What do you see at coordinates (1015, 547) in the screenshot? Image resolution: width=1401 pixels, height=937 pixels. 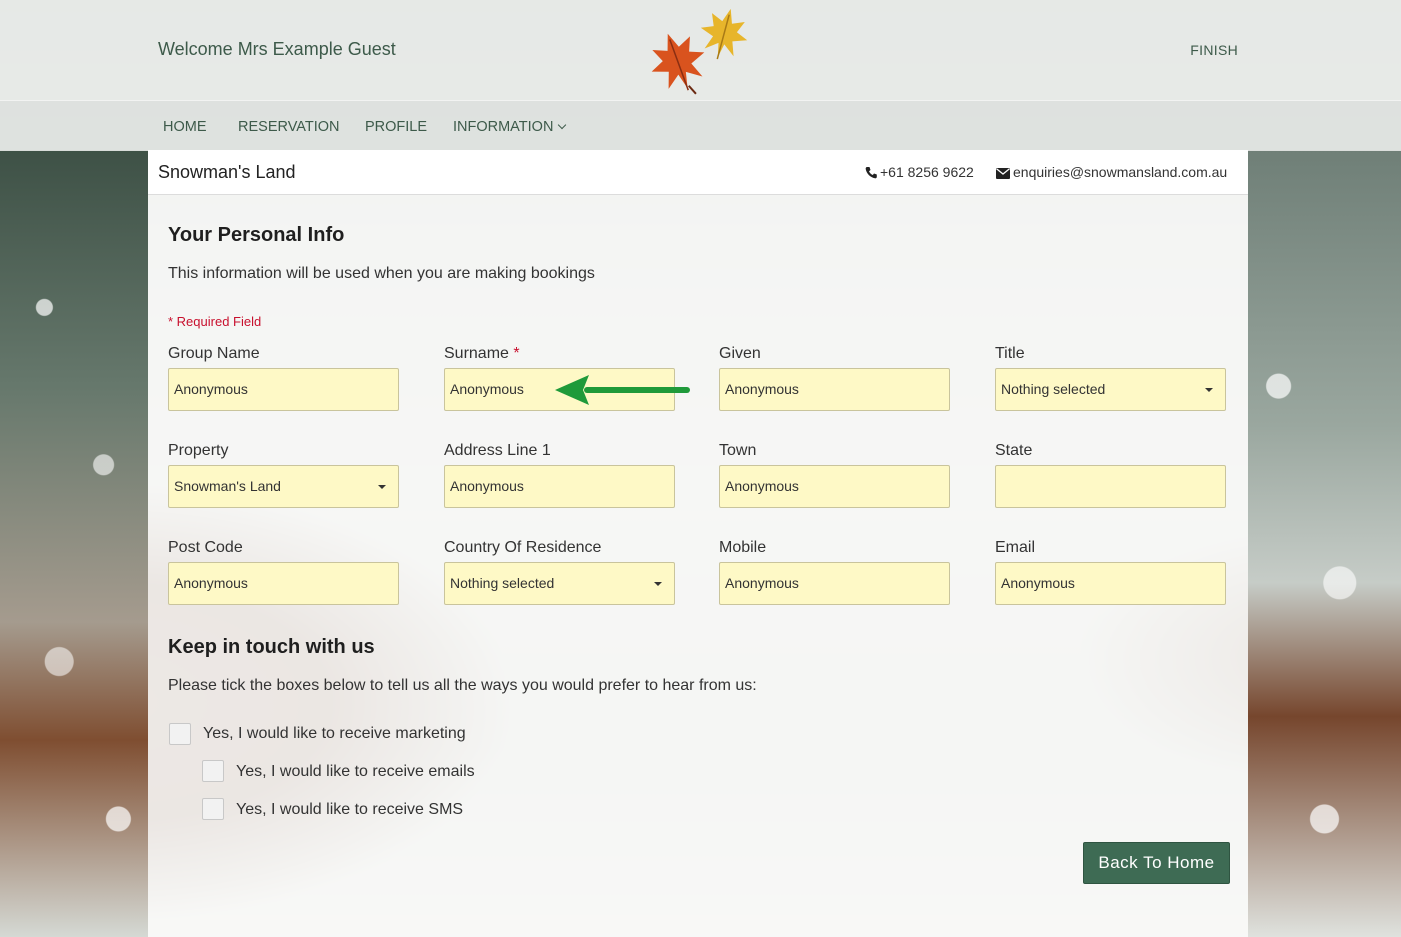 I see `email-label: Email` at bounding box center [1015, 547].